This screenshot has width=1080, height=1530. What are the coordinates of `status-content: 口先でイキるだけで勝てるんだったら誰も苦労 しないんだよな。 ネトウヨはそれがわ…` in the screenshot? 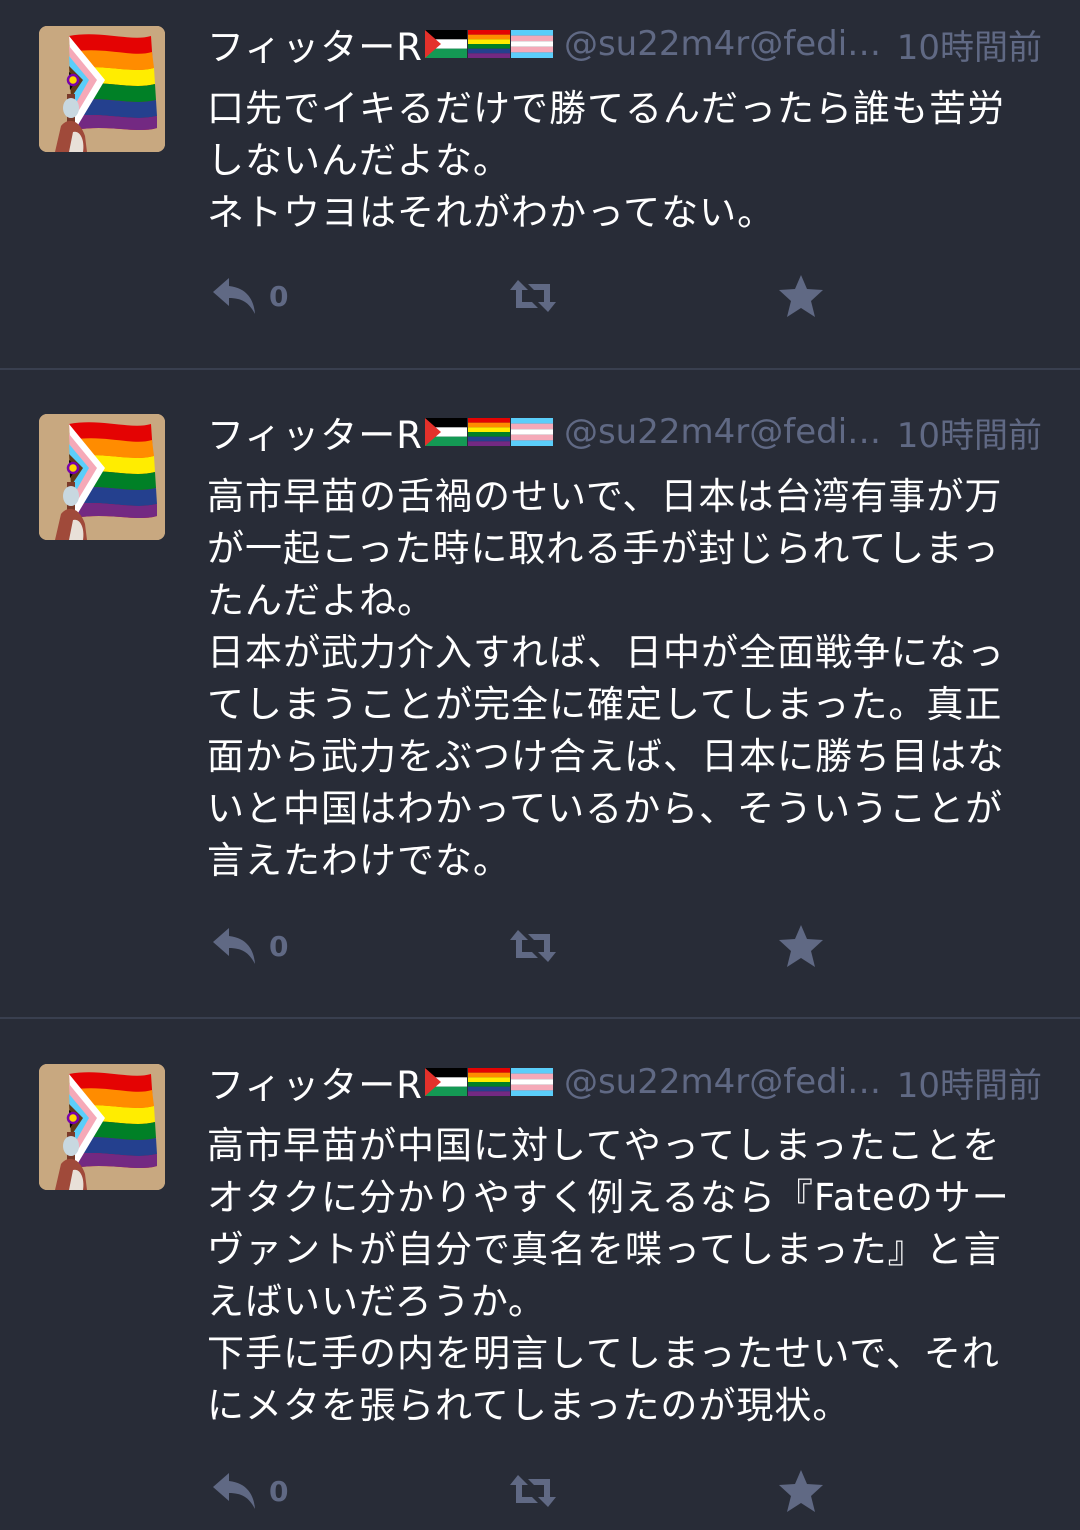 It's located at (624, 161).